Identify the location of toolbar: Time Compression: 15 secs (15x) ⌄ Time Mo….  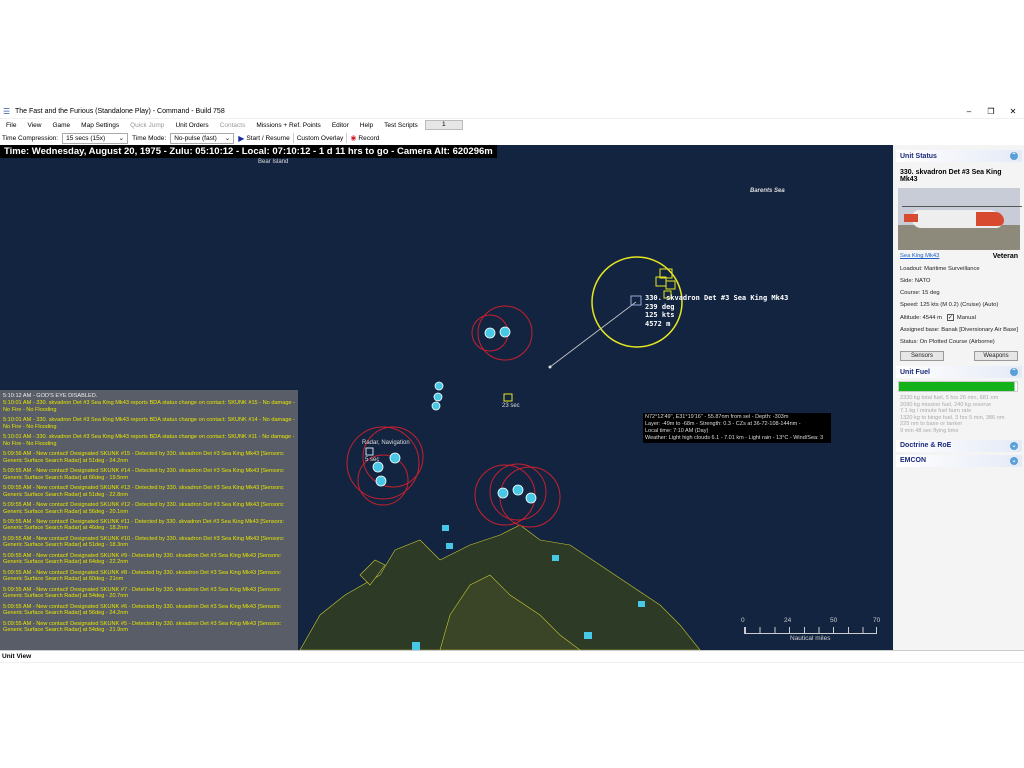
(512, 138).